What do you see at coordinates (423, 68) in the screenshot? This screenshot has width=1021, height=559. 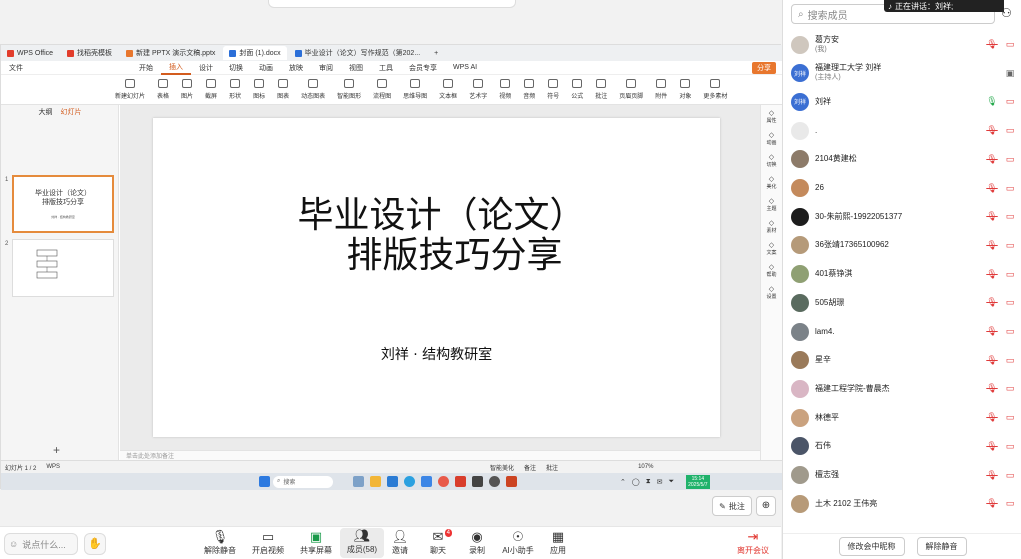 I see `menu-9: 会员专享` at bounding box center [423, 68].